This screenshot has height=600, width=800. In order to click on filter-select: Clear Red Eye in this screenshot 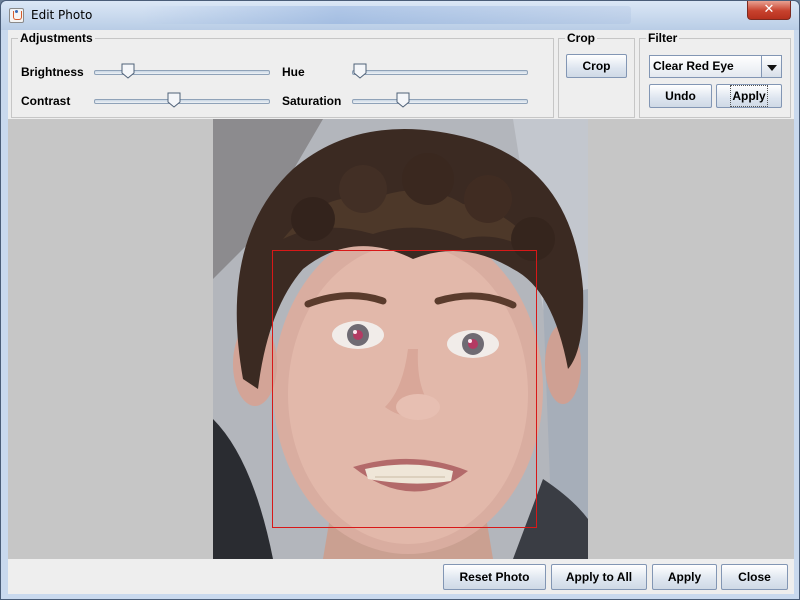, I will do `click(715, 66)`.